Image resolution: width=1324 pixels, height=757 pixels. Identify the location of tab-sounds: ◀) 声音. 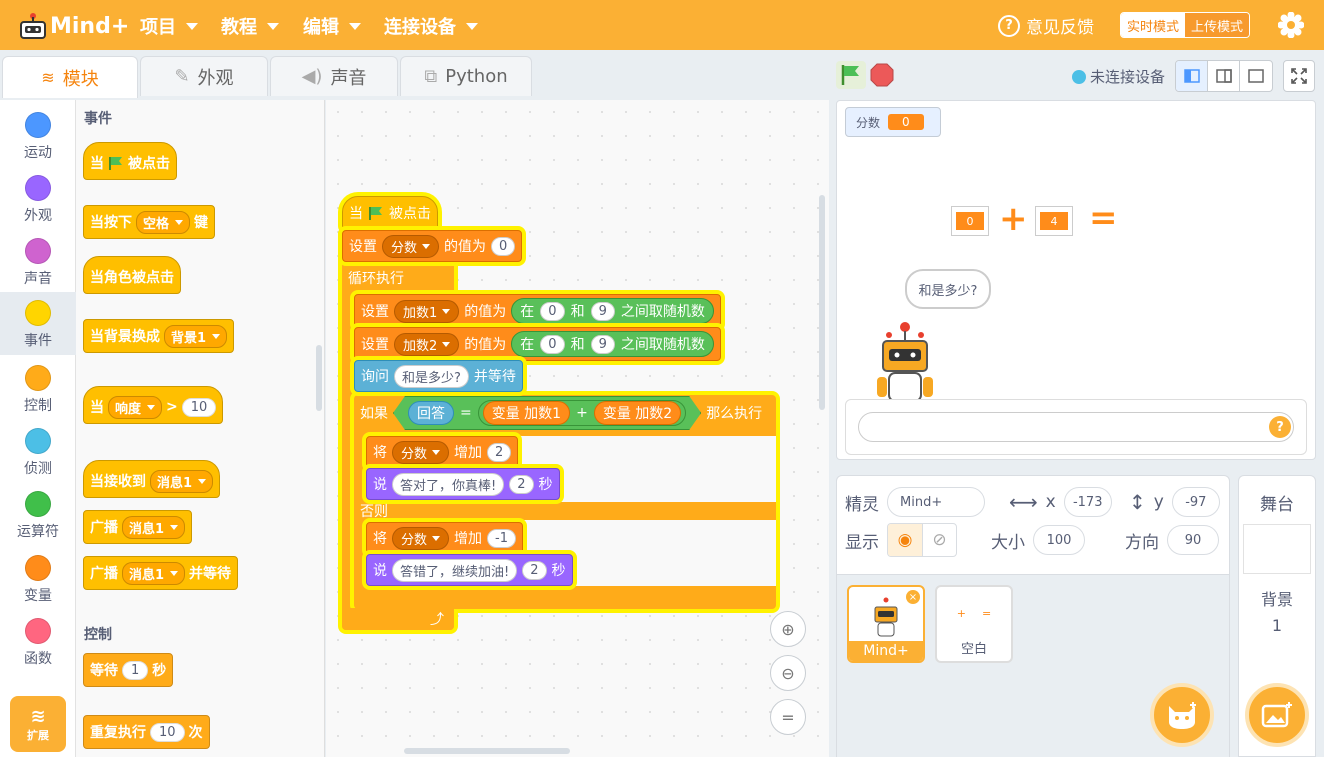
(334, 76).